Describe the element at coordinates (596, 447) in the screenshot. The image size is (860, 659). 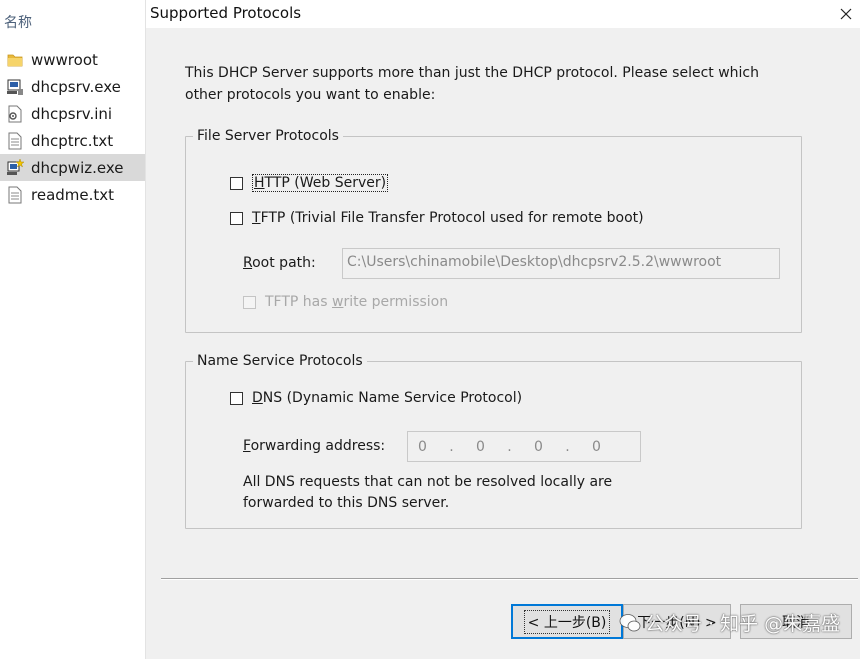
I see `ip-octet-4: 0` at that location.